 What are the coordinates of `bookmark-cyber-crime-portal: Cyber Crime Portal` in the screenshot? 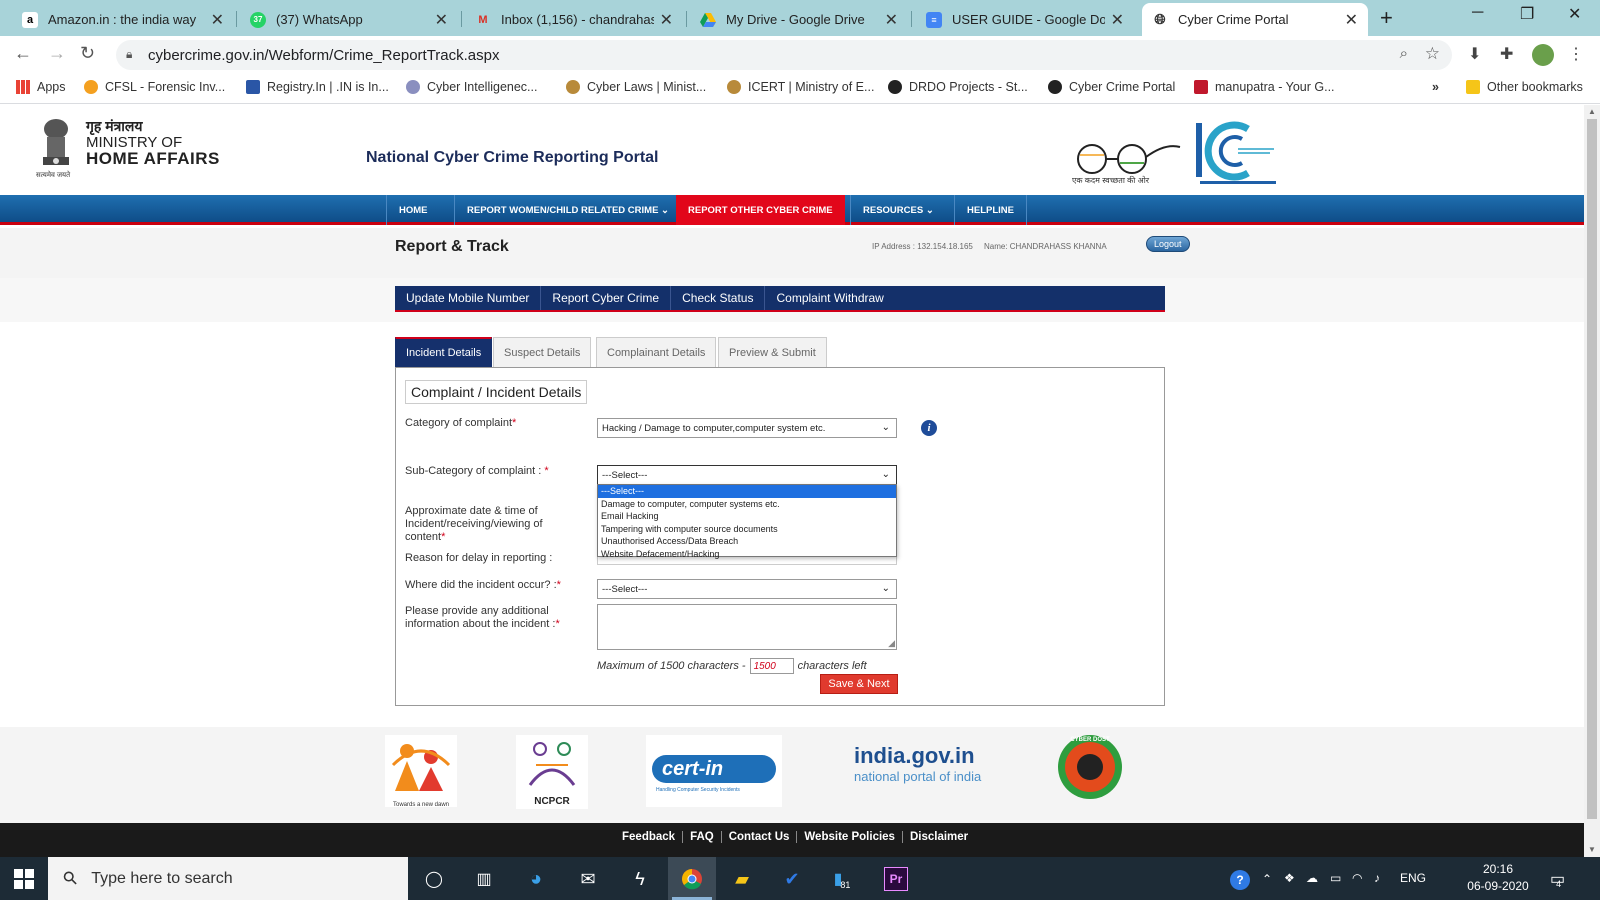 It's located at (1111, 87).